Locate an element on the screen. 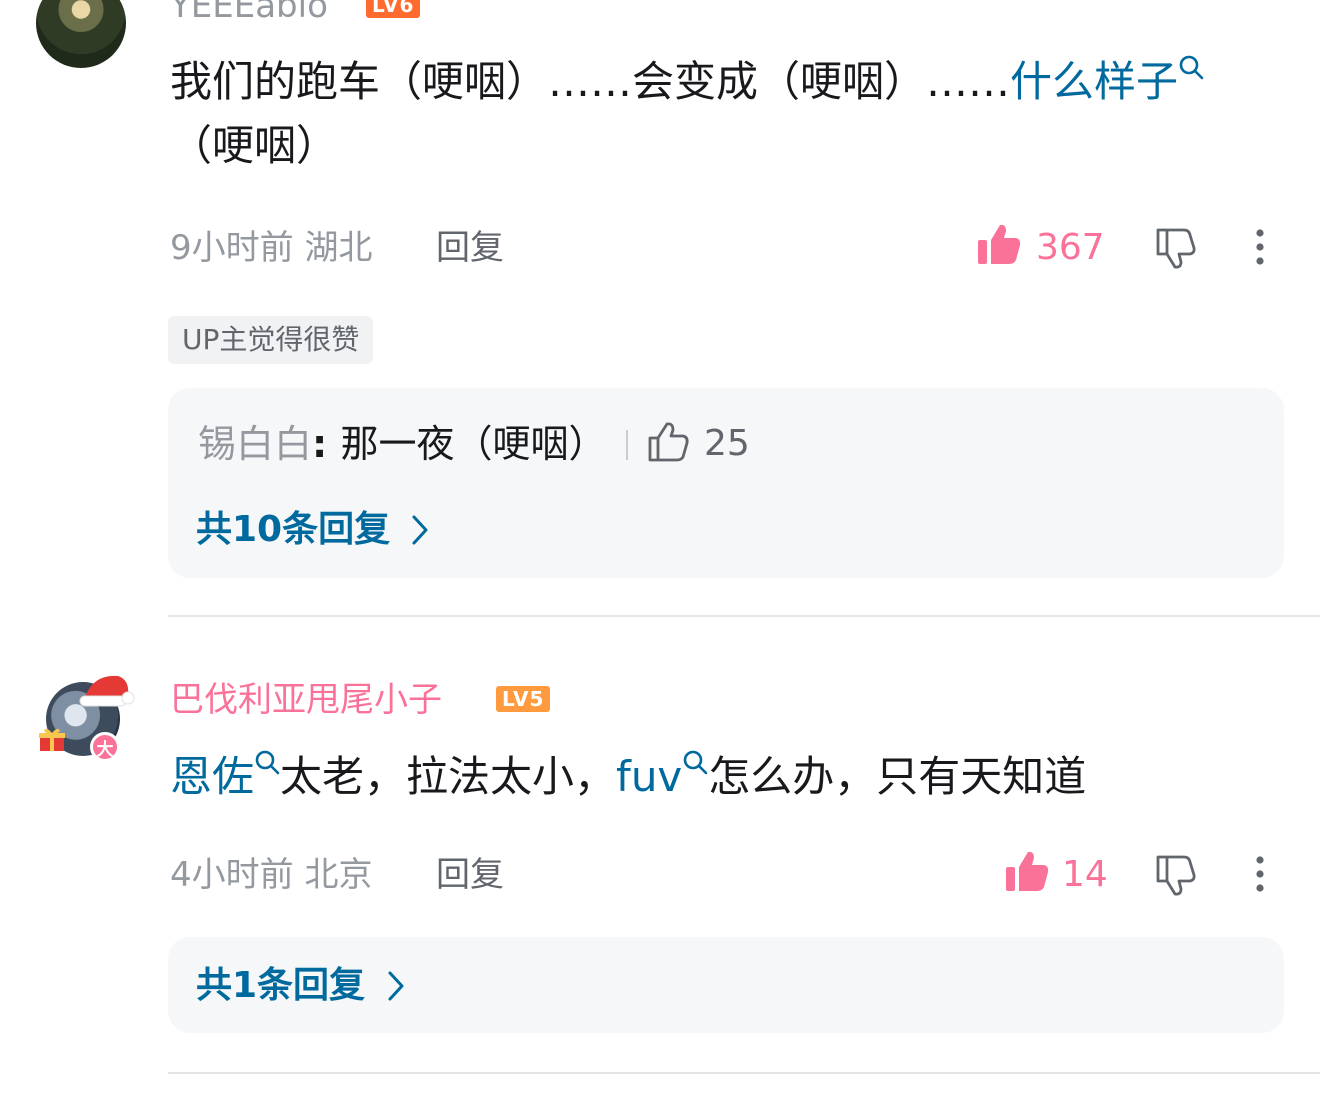  comment-username: 巴伐利亚甩尾小子 is located at coordinates (306, 700).